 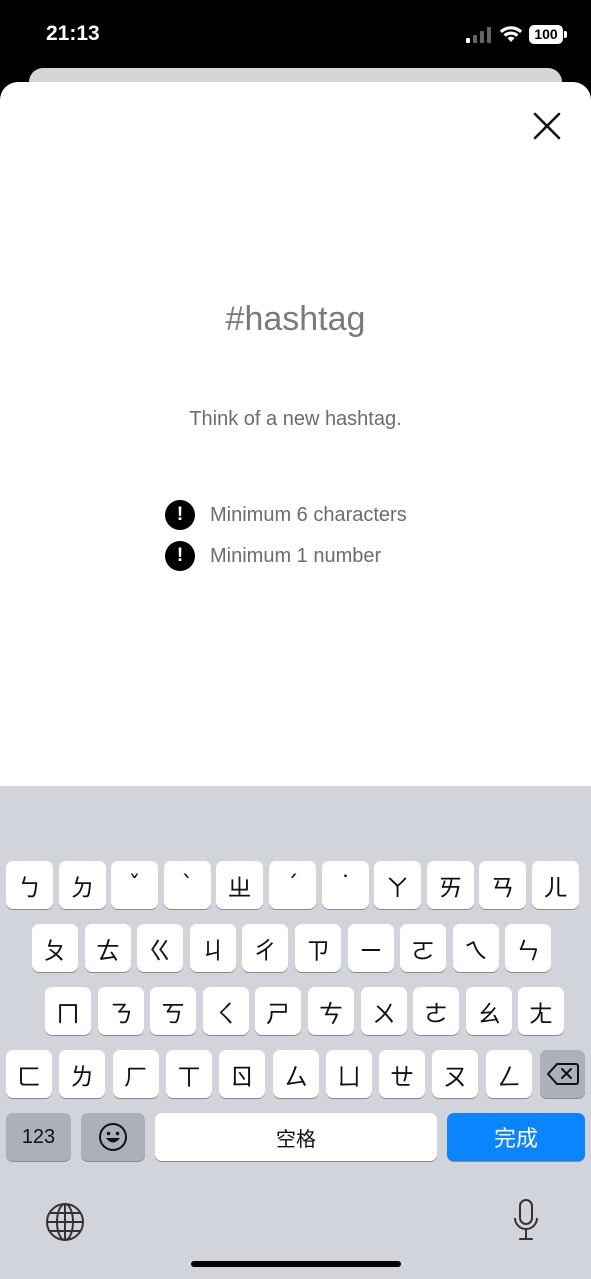 What do you see at coordinates (226, 1011) in the screenshot?
I see `keyboard-key: ㄑ` at bounding box center [226, 1011].